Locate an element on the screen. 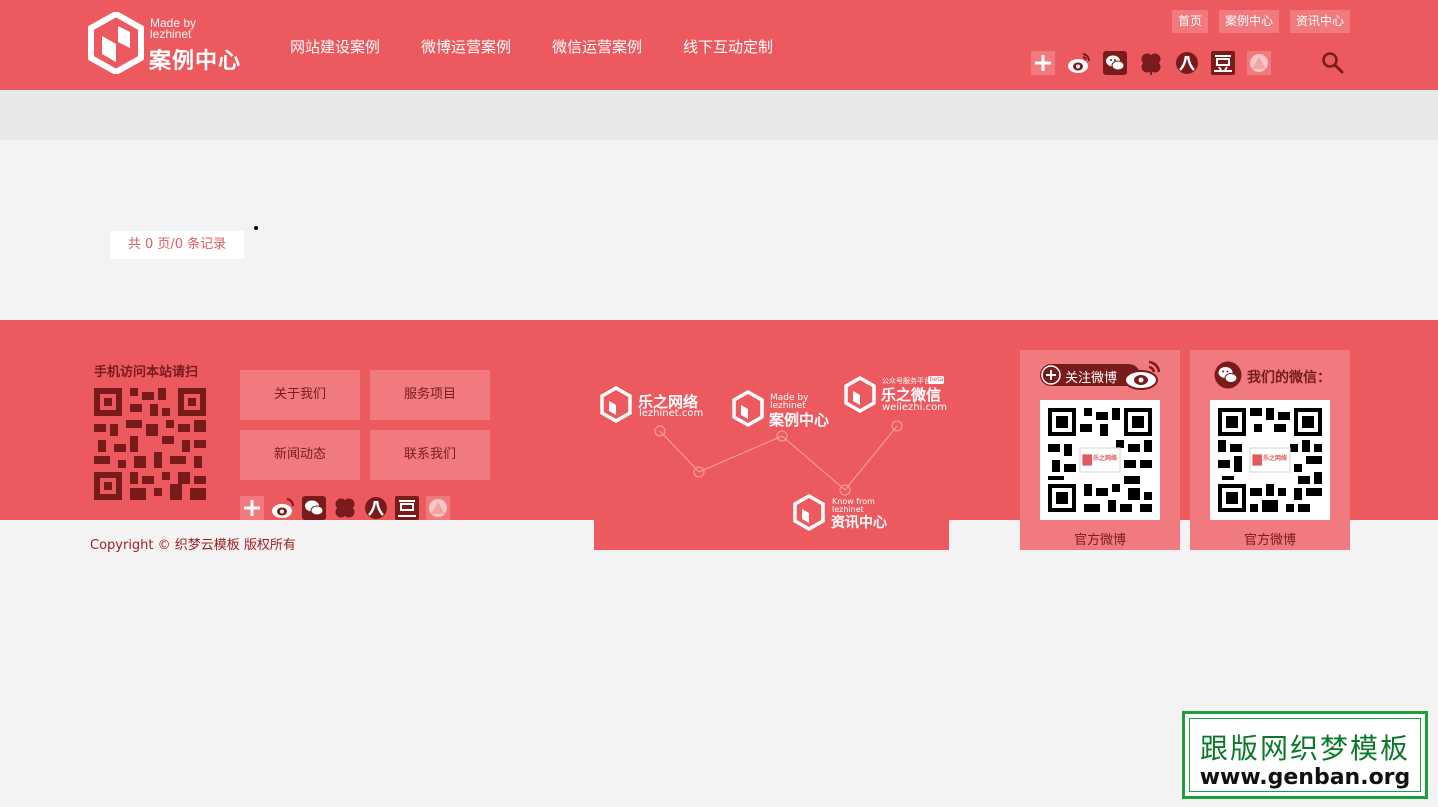 The height and width of the screenshot is (807, 1438). brand-wechat-sub: weilezhi.com is located at coordinates (914, 407).